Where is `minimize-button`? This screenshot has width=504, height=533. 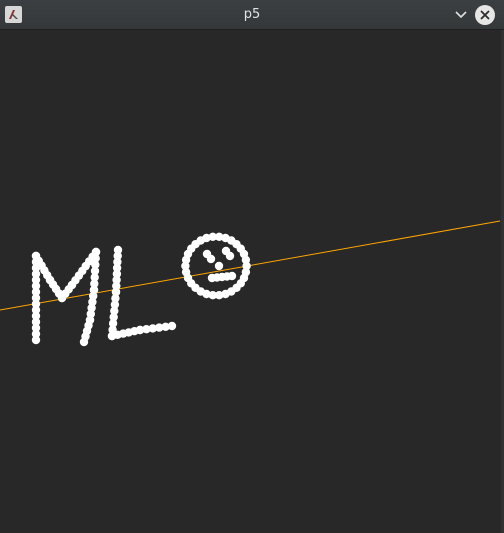
minimize-button is located at coordinates (461, 15).